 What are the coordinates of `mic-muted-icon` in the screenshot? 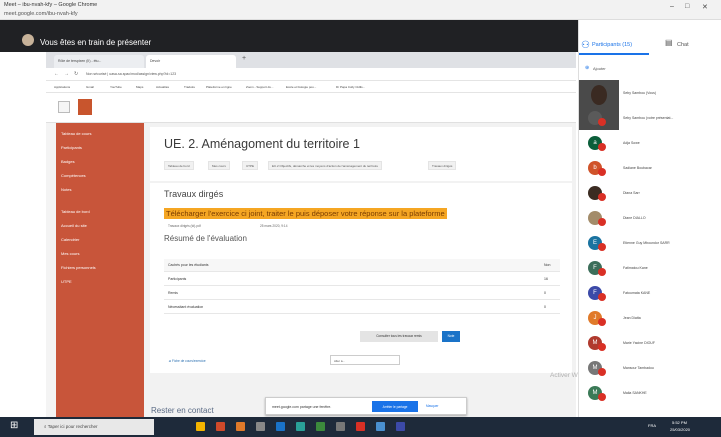 It's located at (602, 122).